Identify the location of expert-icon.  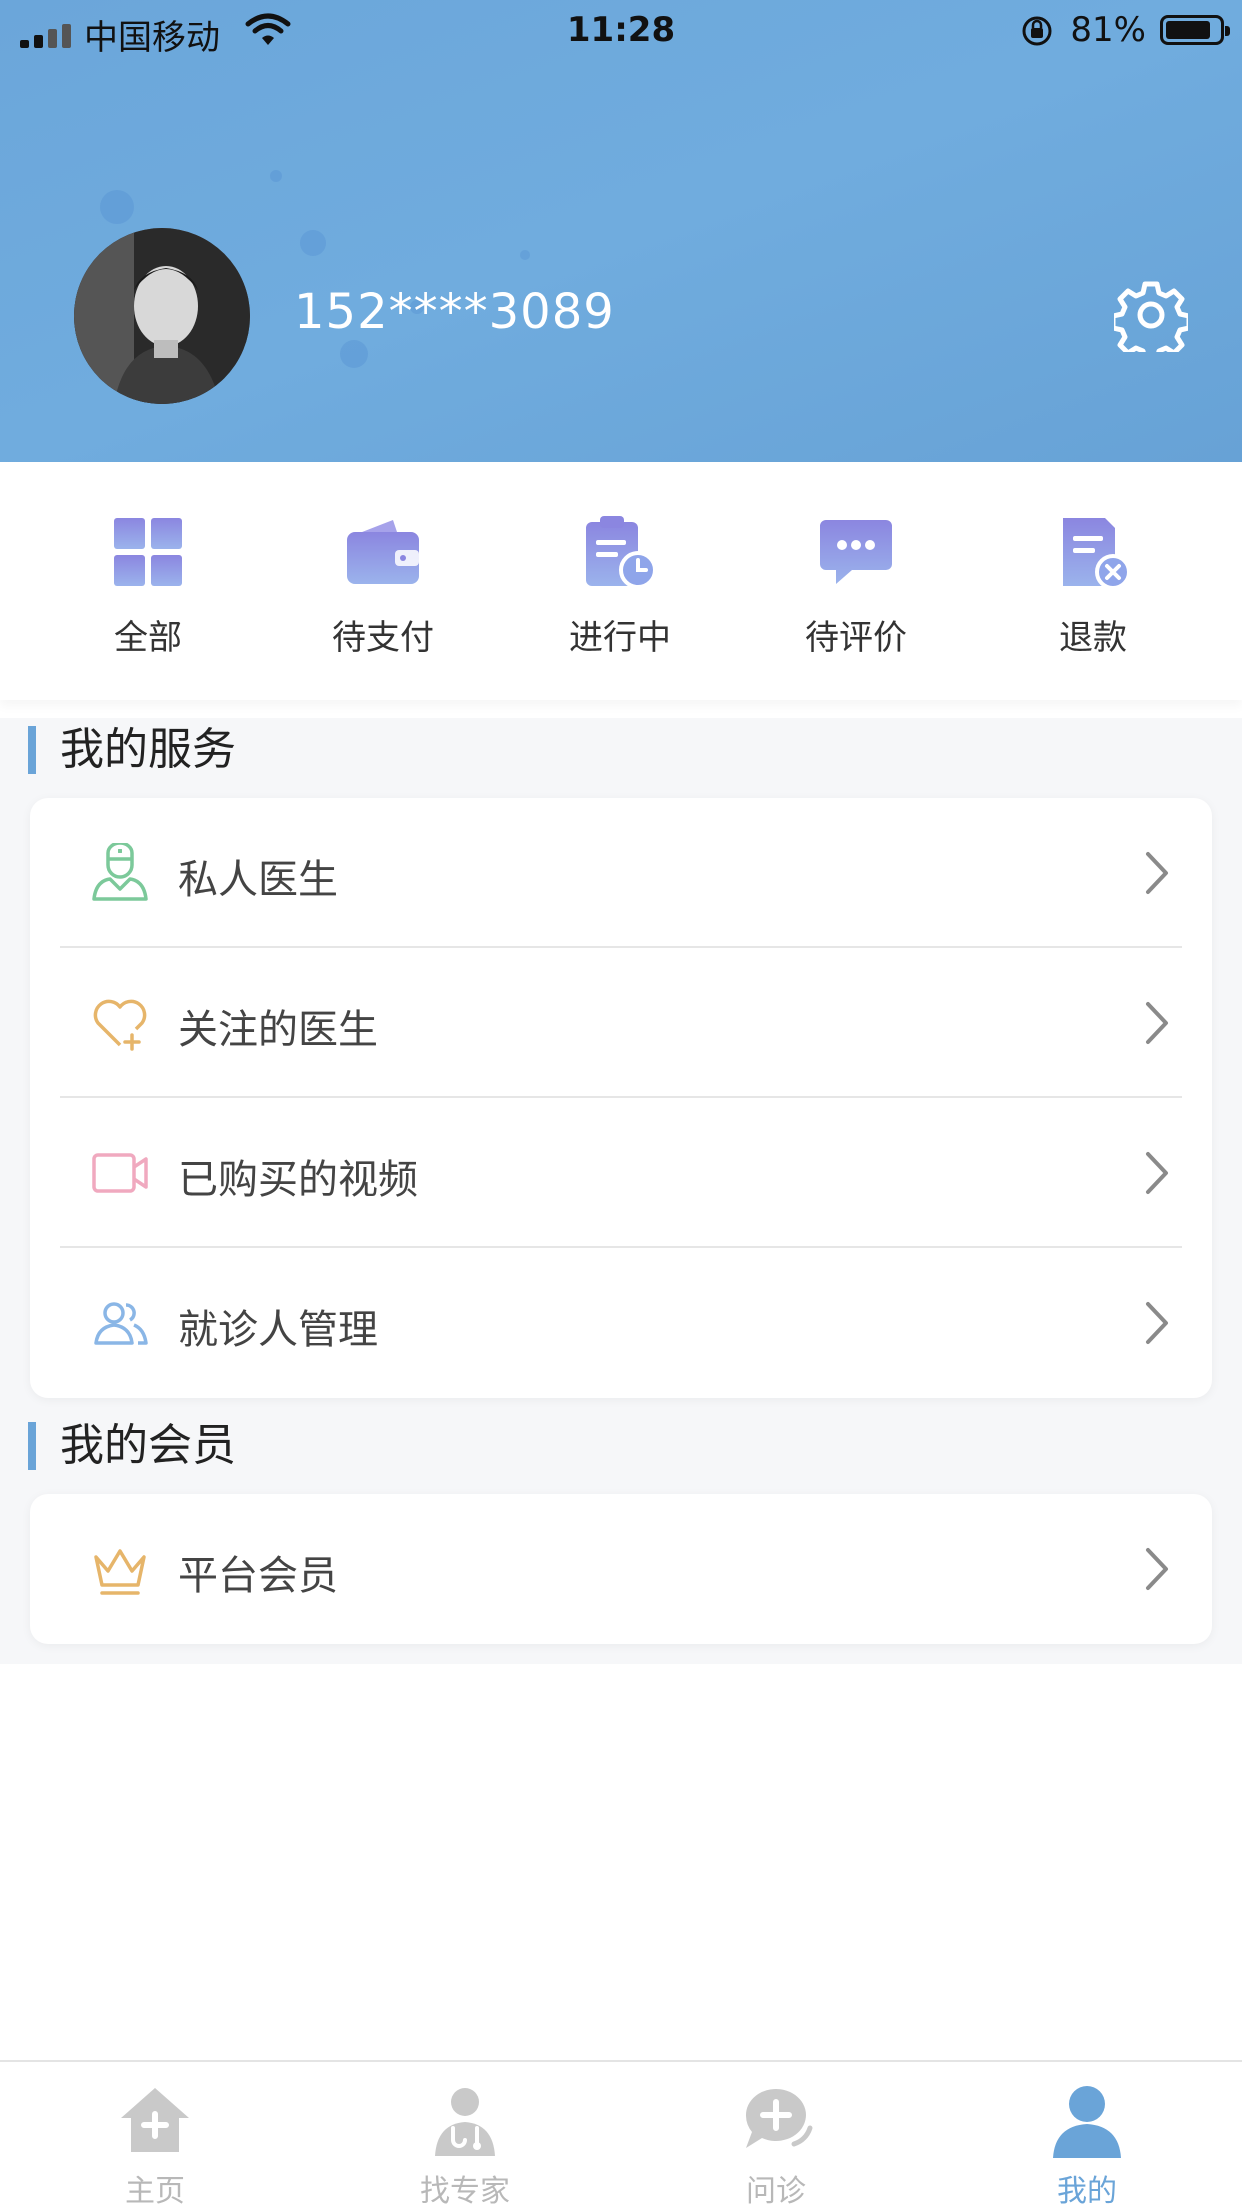
(465, 2122).